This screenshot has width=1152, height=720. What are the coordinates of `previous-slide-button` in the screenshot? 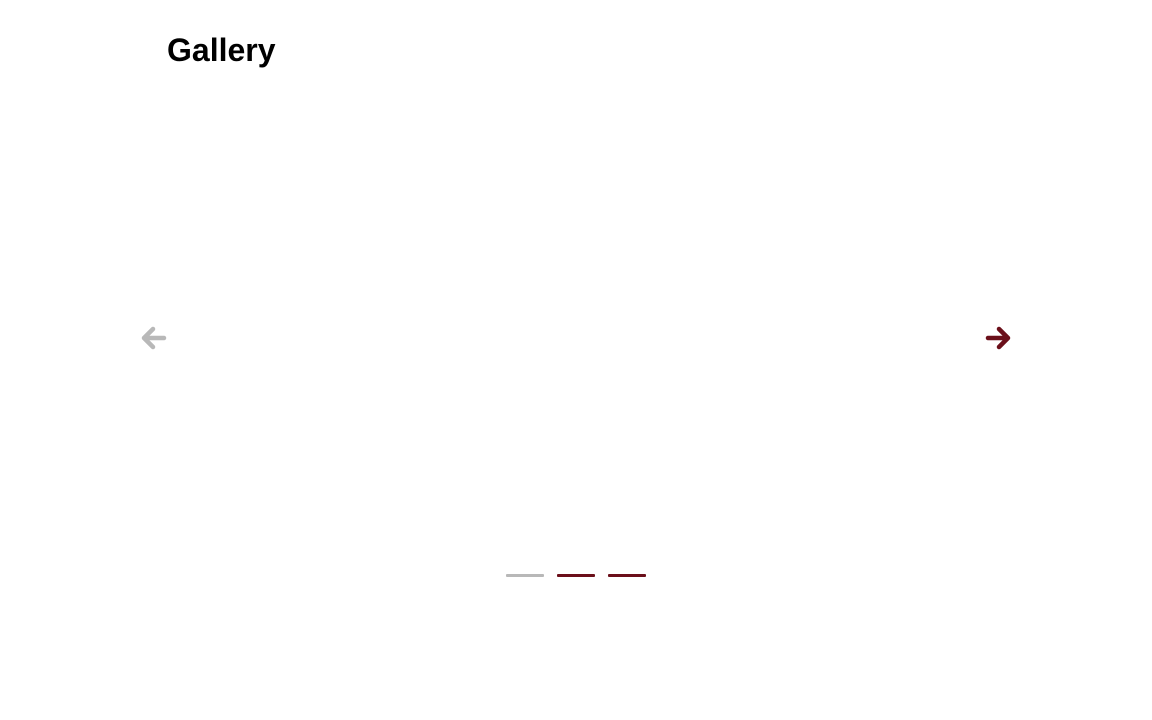 It's located at (154, 338).